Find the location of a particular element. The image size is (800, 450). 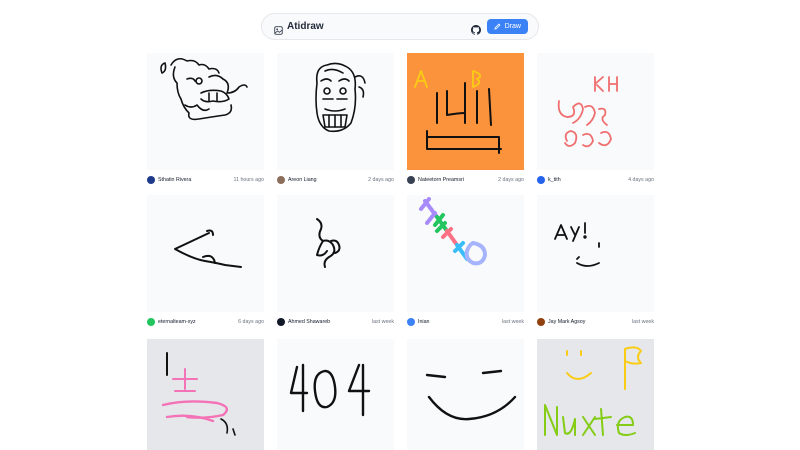

drawing-meta: k_tith 4 days ago is located at coordinates (595, 180).